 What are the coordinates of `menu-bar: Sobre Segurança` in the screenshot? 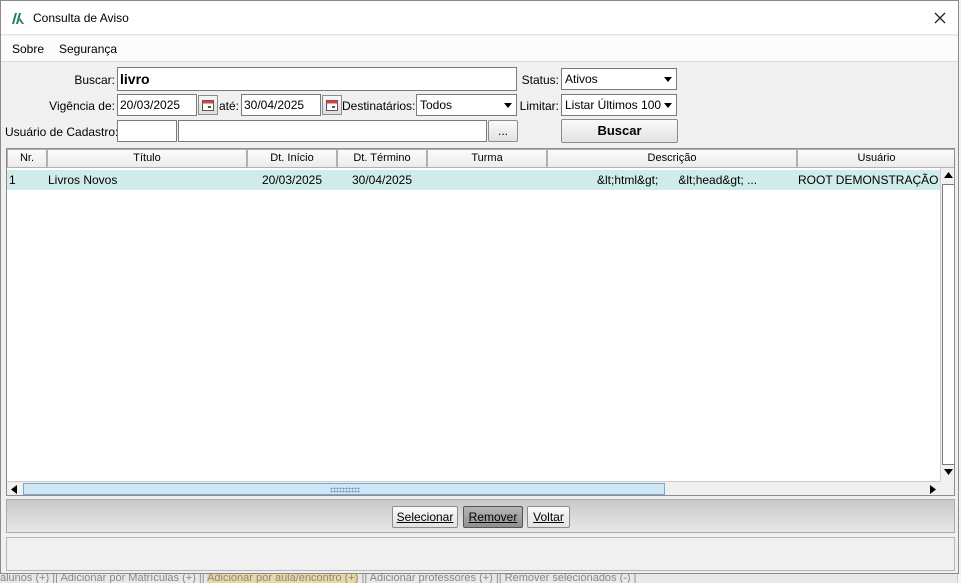 It's located at (479, 49).